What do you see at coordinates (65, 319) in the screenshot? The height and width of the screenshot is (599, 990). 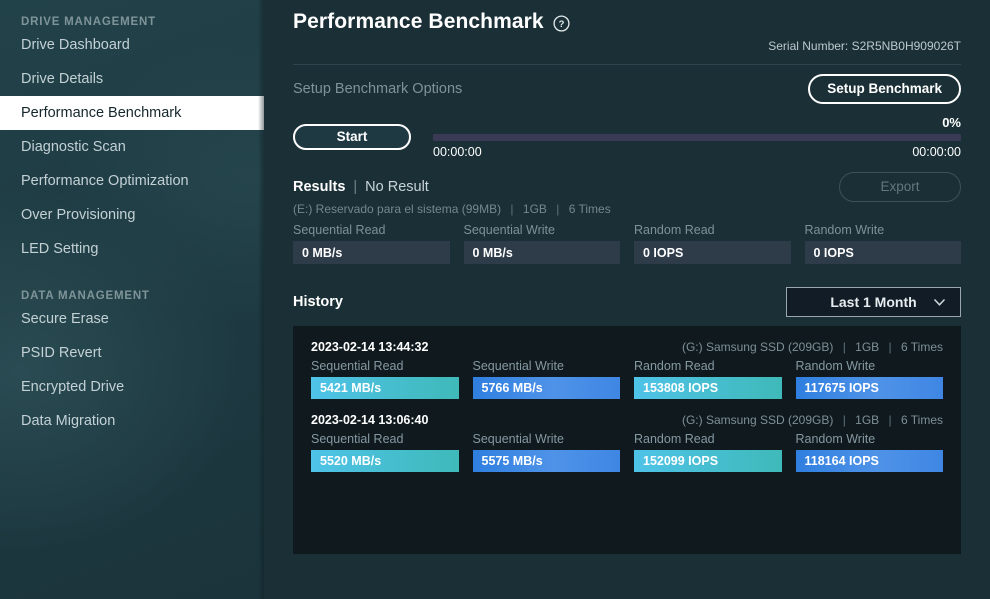 I see `sidebar-item-label: Secure Erase` at bounding box center [65, 319].